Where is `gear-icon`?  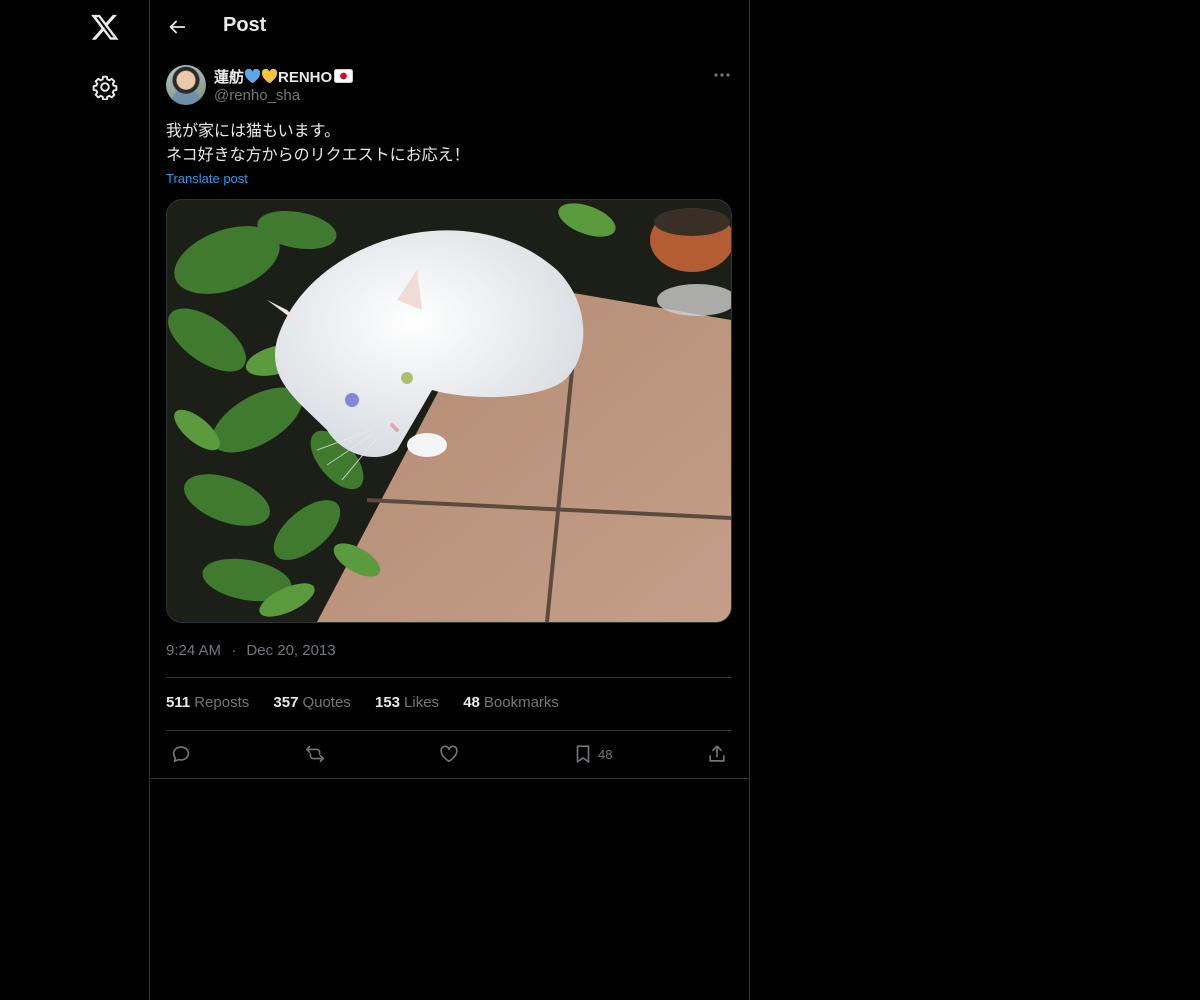
gear-icon is located at coordinates (105, 87).